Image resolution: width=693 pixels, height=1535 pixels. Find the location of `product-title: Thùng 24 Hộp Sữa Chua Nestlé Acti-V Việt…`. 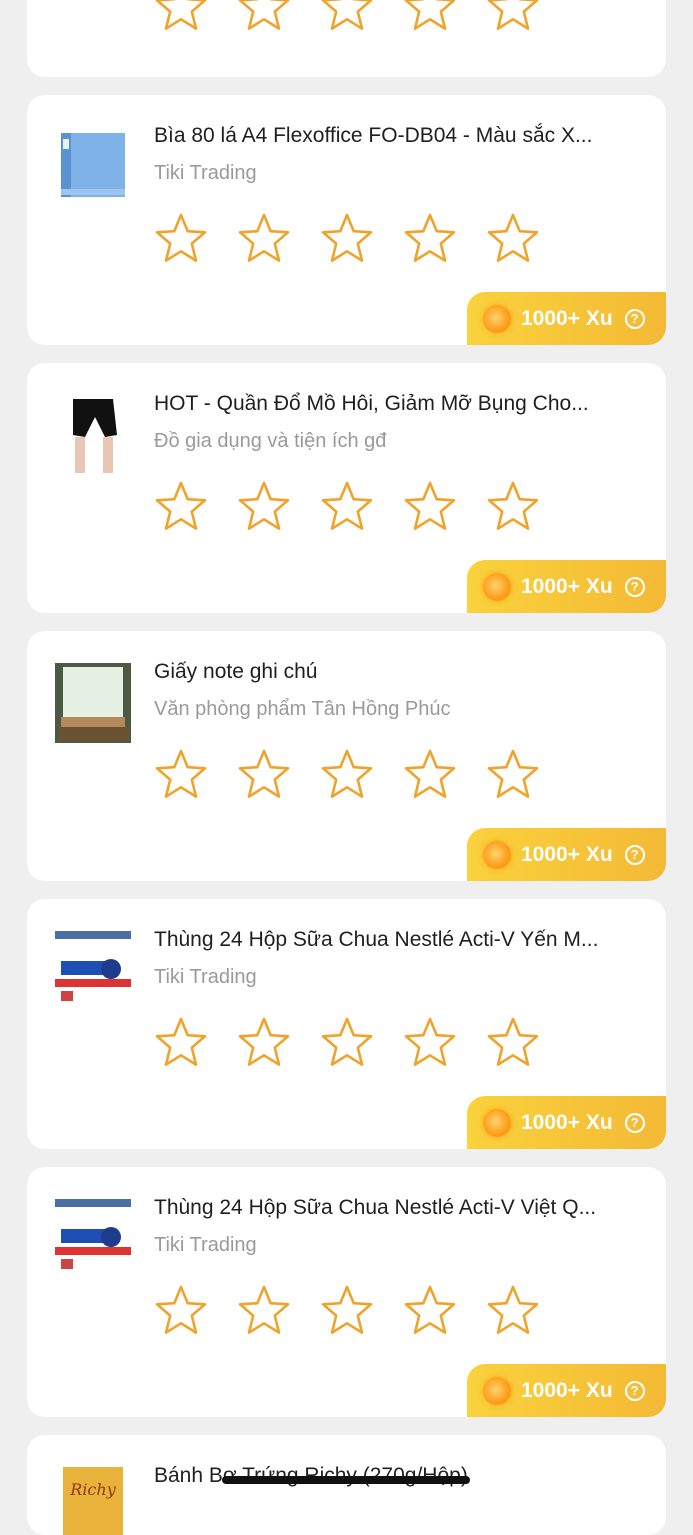

product-title: Thùng 24 Hộp Sữa Chua Nestlé Acti-V Việt… is located at coordinates (399, 1208).